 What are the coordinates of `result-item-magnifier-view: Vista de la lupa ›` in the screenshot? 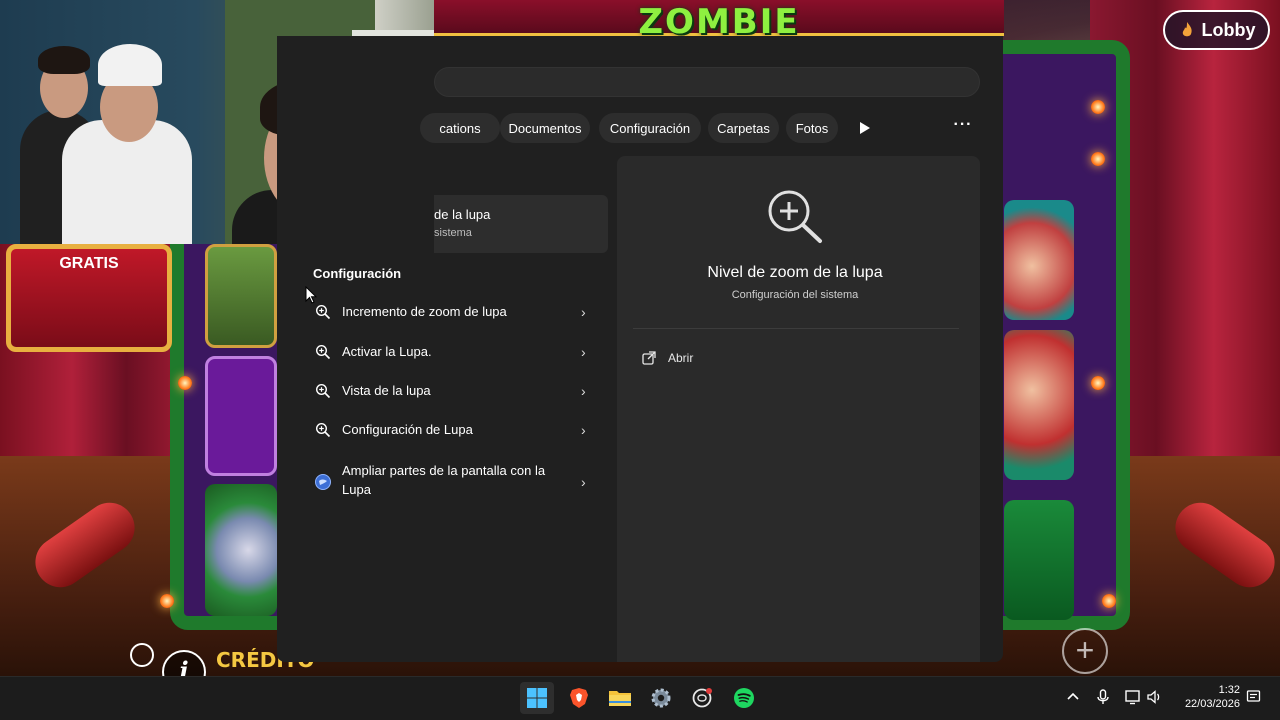 It's located at (455, 391).